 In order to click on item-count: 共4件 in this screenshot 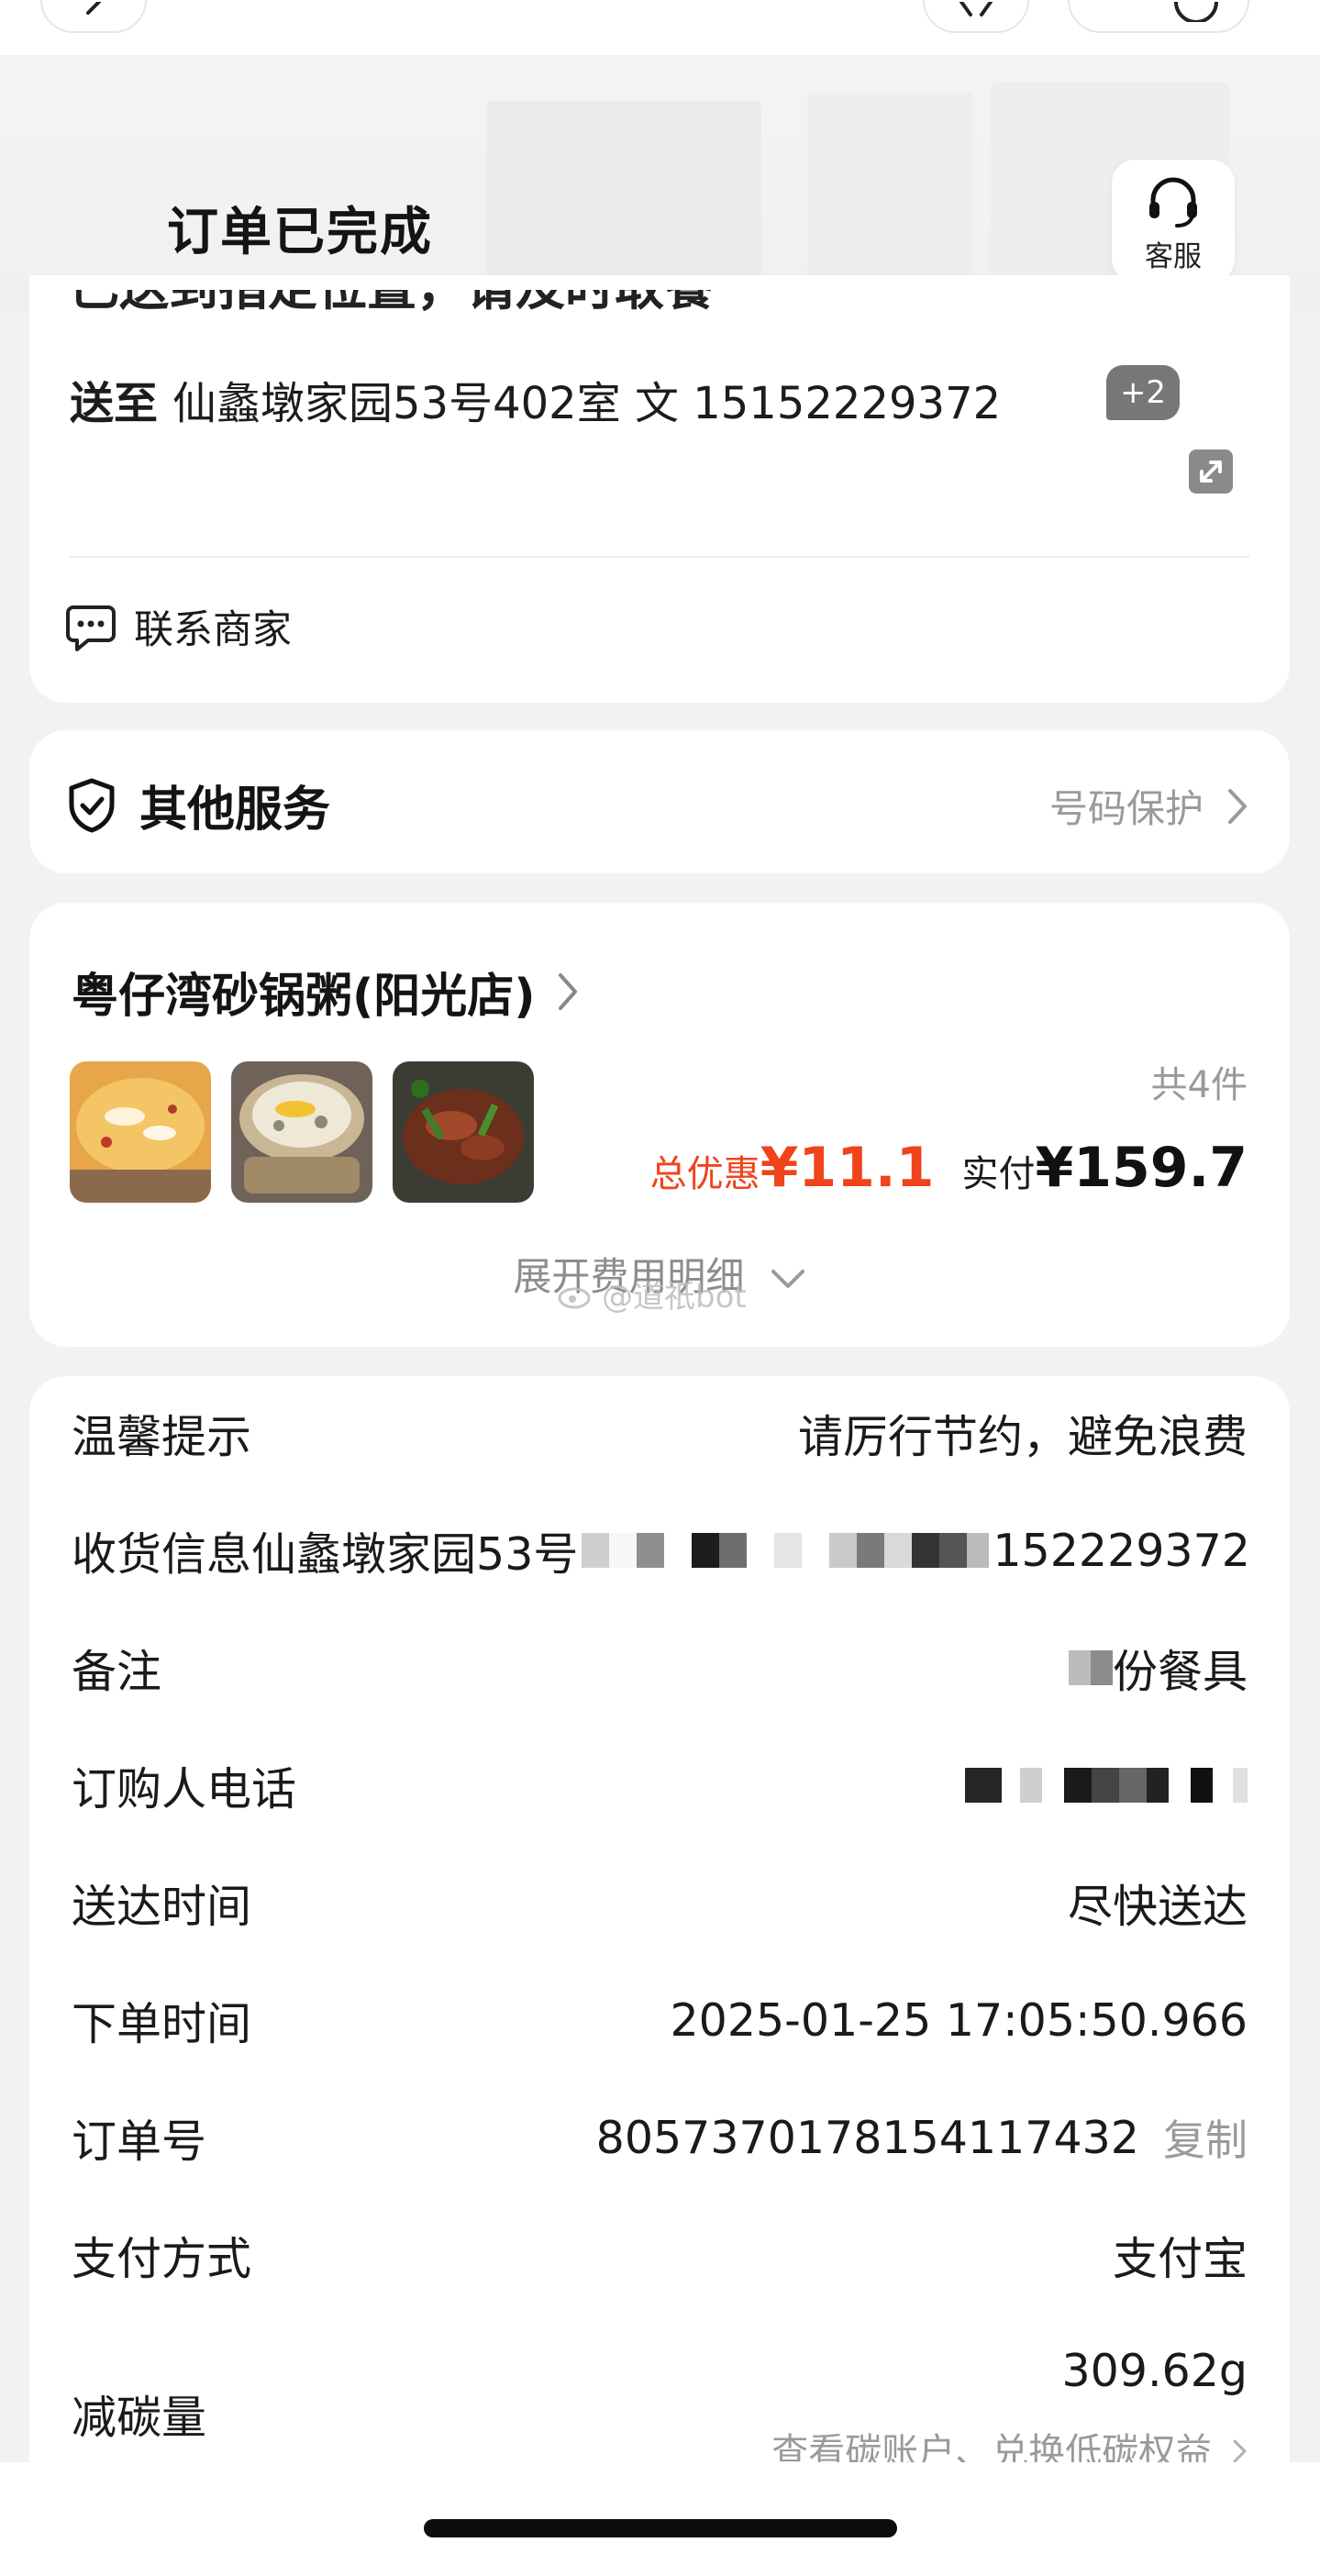, I will do `click(1199, 1085)`.